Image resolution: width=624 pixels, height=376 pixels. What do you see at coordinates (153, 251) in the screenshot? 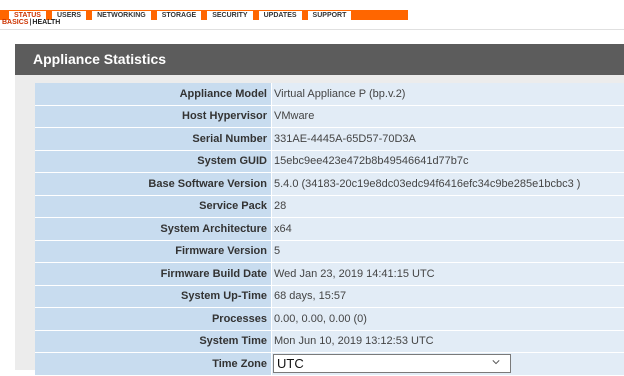
I see `row-label: Firmware Version` at bounding box center [153, 251].